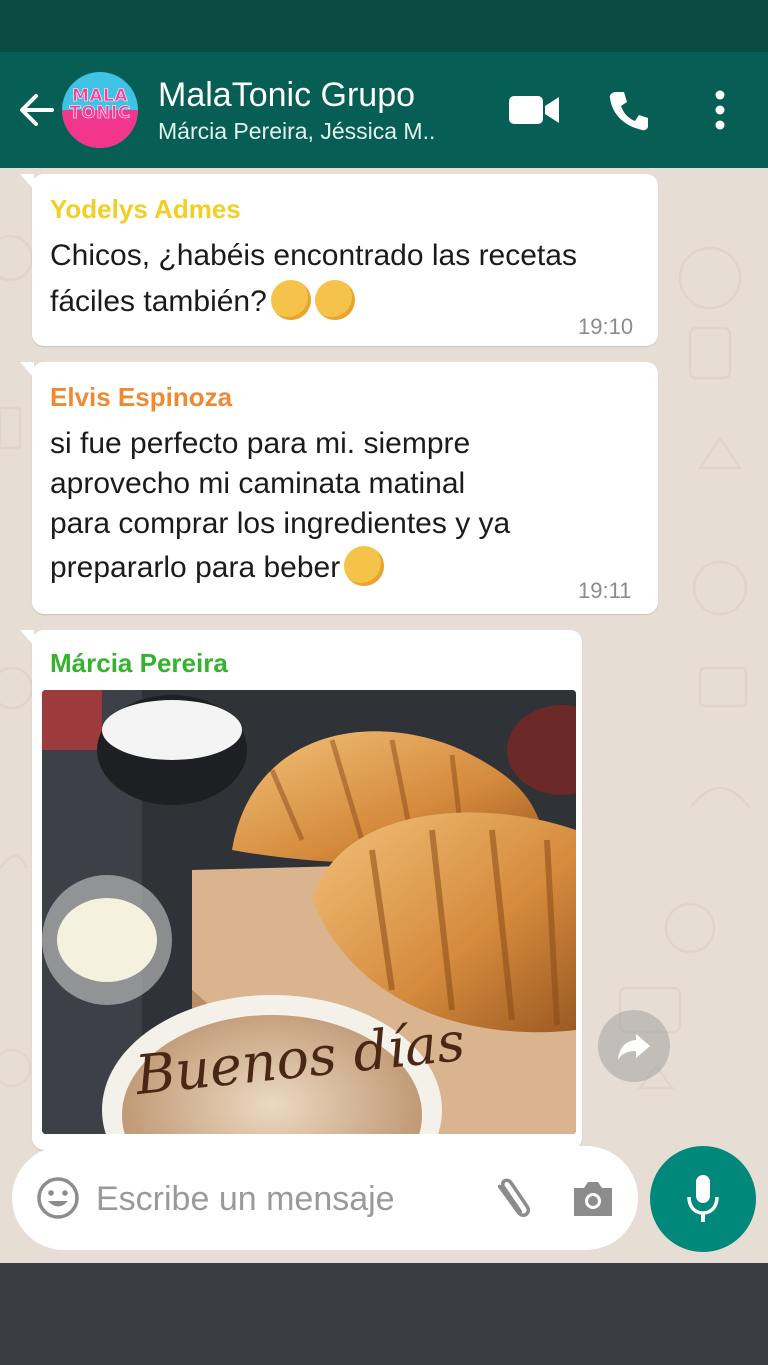  I want to click on attach-icon, so click(510, 1199).